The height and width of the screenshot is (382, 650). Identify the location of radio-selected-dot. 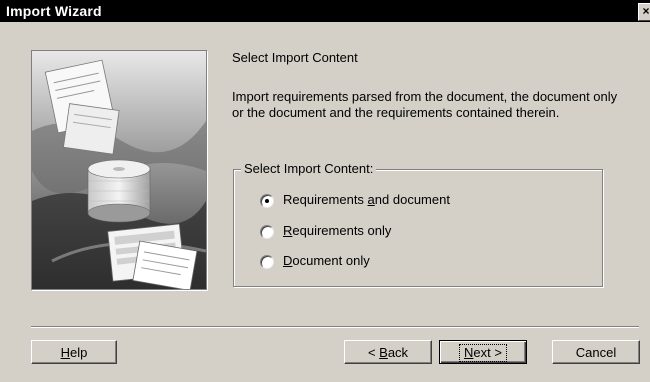
(267, 201).